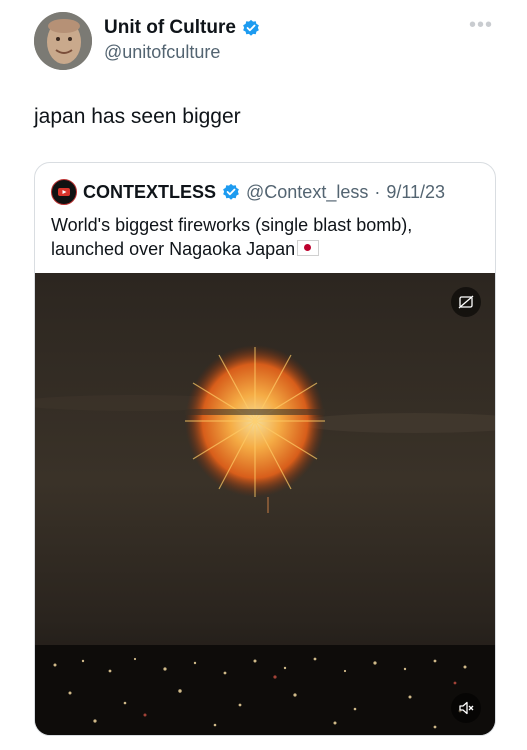 Image resolution: width=527 pixels, height=750 pixels. I want to click on avatar-image, so click(63, 41).